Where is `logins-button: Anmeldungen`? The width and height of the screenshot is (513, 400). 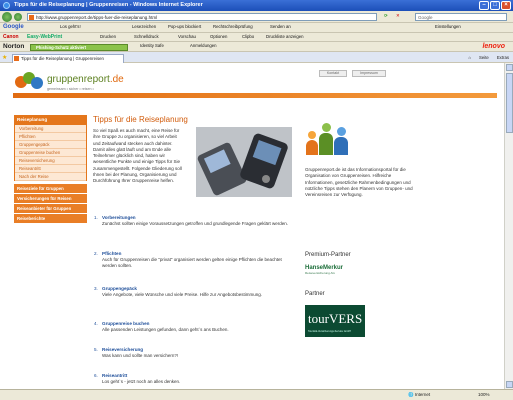
logins-button: Anmeldungen is located at coordinates (203, 46).